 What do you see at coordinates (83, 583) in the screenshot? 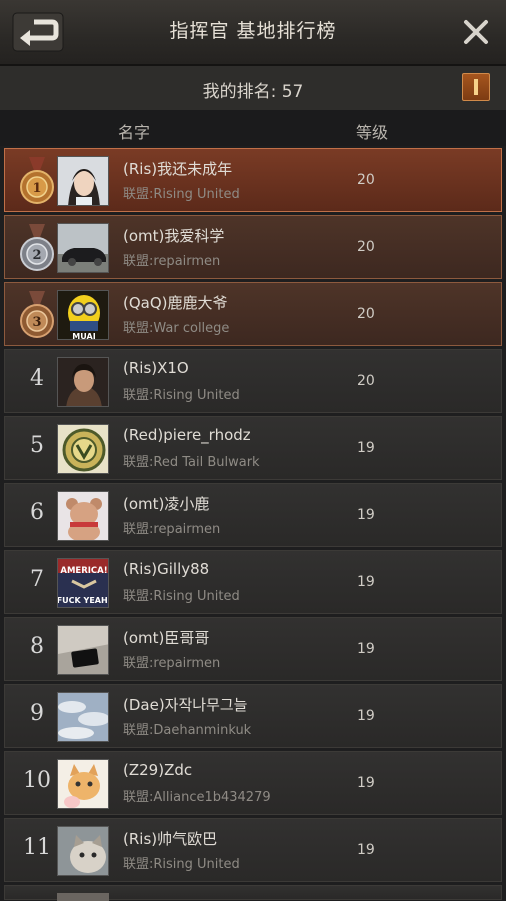
I see `avatar: AMERICA! FUCK YEAH!` at bounding box center [83, 583].